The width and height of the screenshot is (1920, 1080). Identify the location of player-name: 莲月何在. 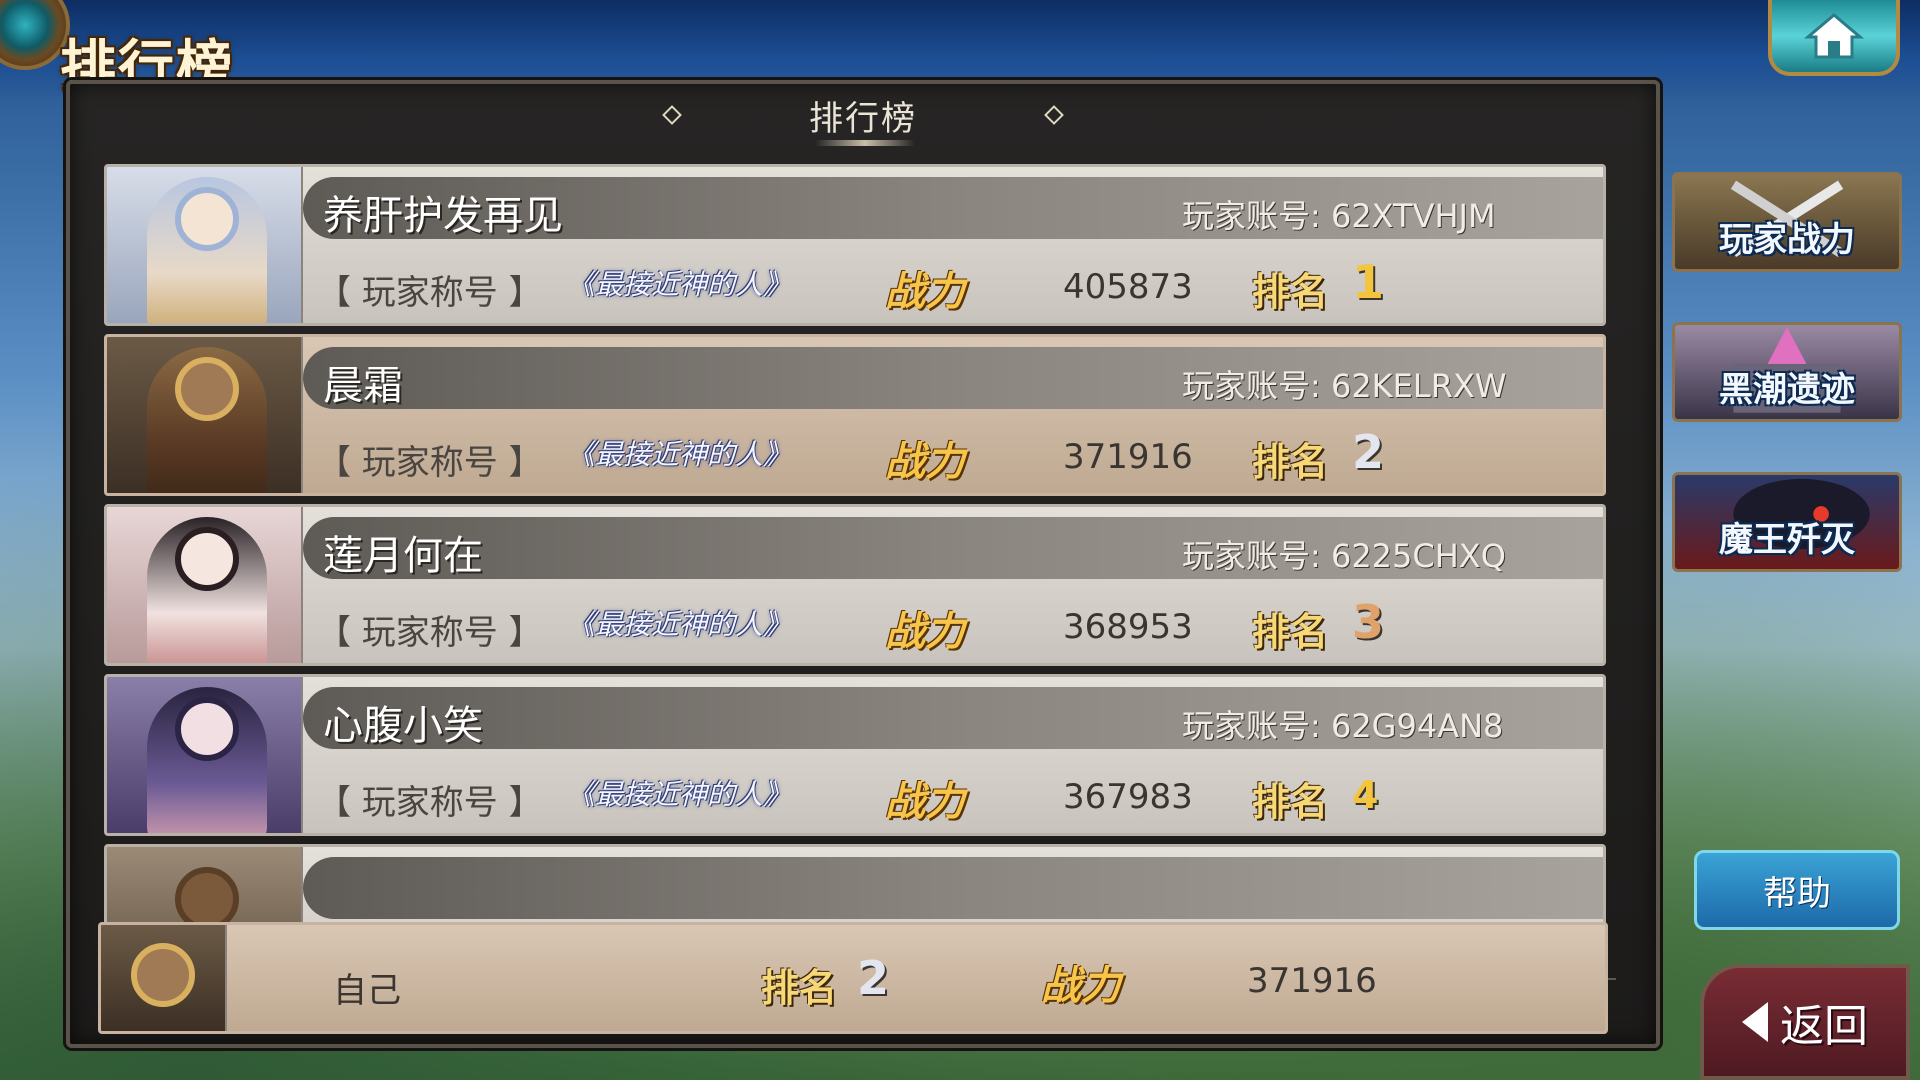
(403, 556).